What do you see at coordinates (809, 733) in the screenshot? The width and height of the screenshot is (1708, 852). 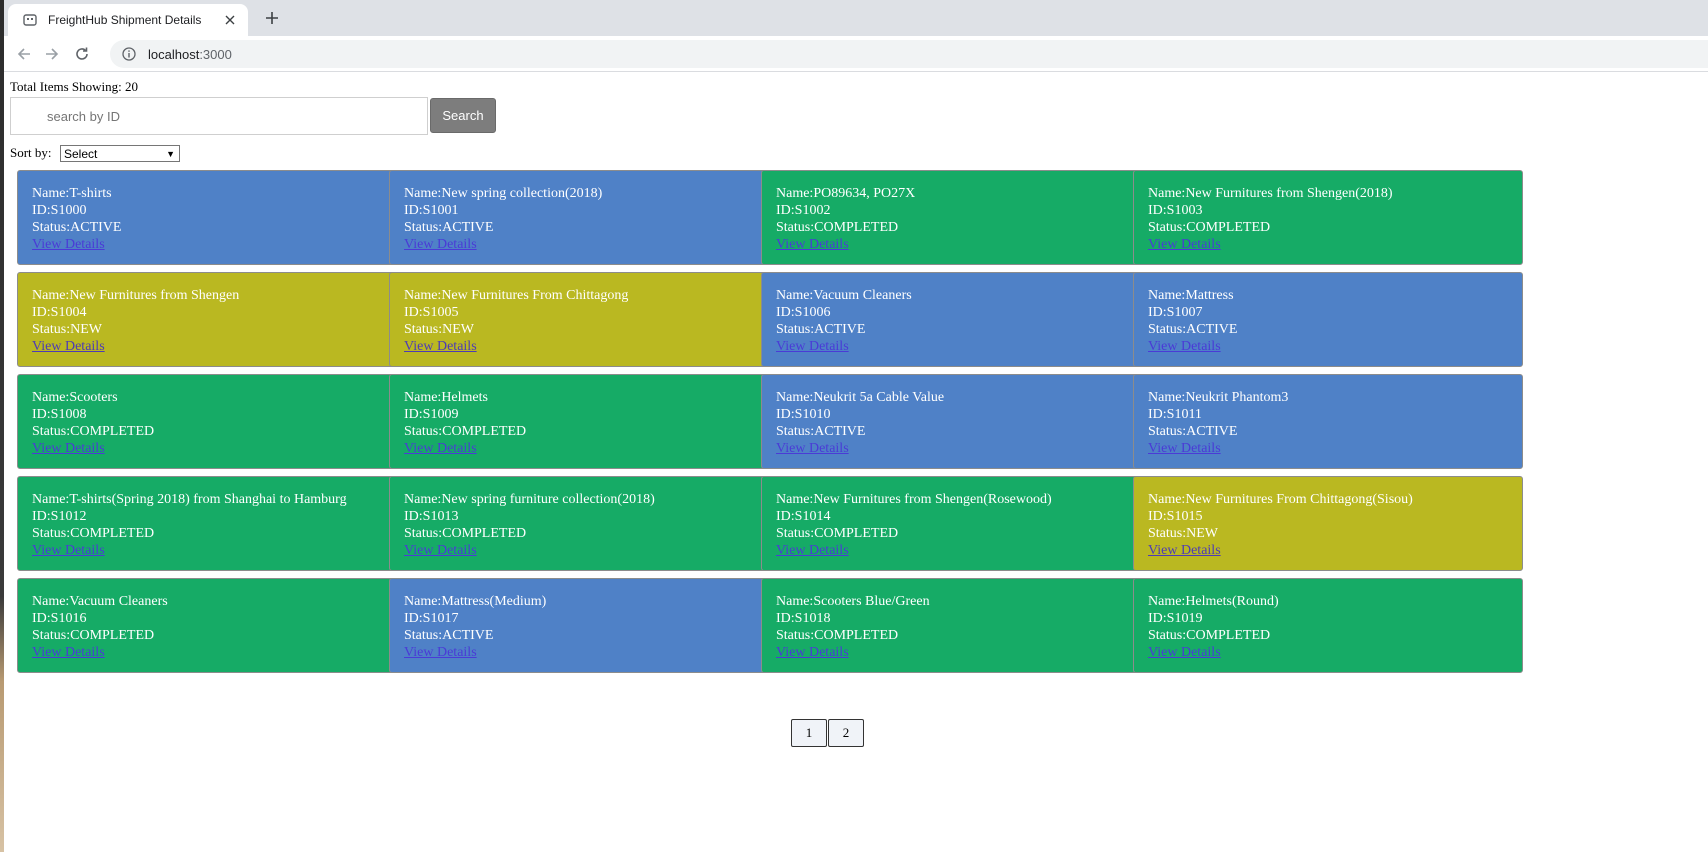 I see `page-button-1: 1` at bounding box center [809, 733].